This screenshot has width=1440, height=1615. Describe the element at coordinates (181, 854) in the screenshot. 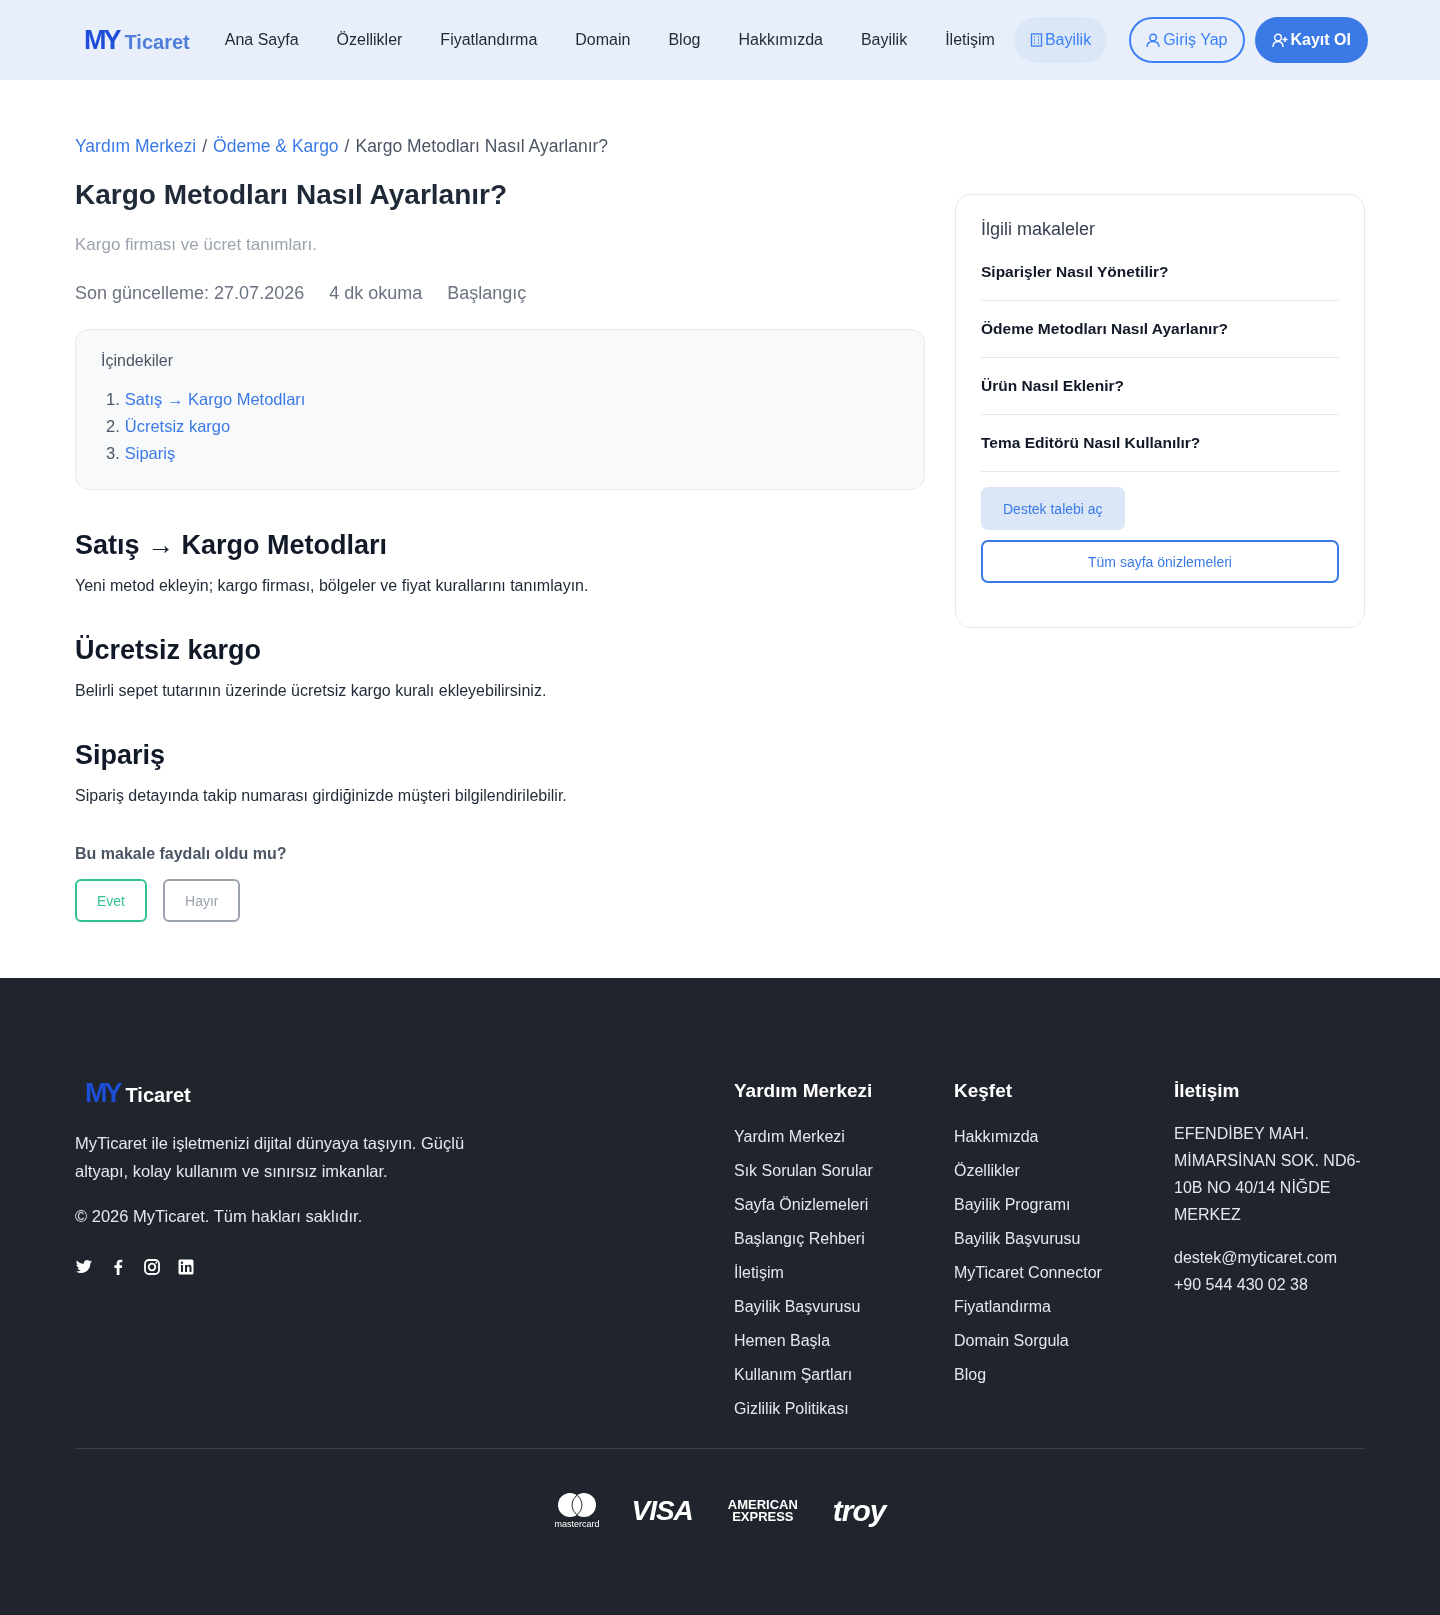

I see `feedback-question: Bu makale faydalı oldu mu?` at that location.